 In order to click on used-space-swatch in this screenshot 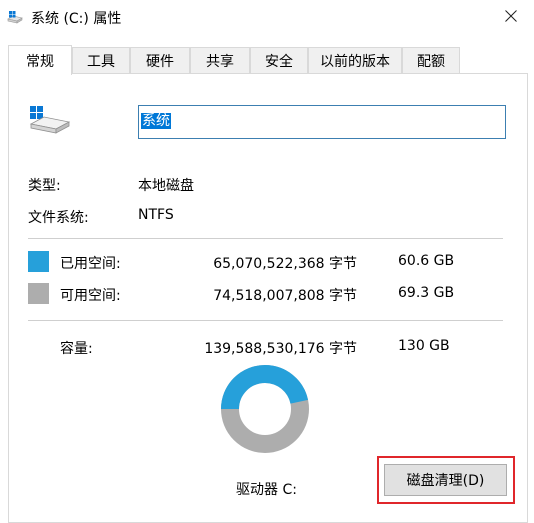, I will do `click(38, 261)`.